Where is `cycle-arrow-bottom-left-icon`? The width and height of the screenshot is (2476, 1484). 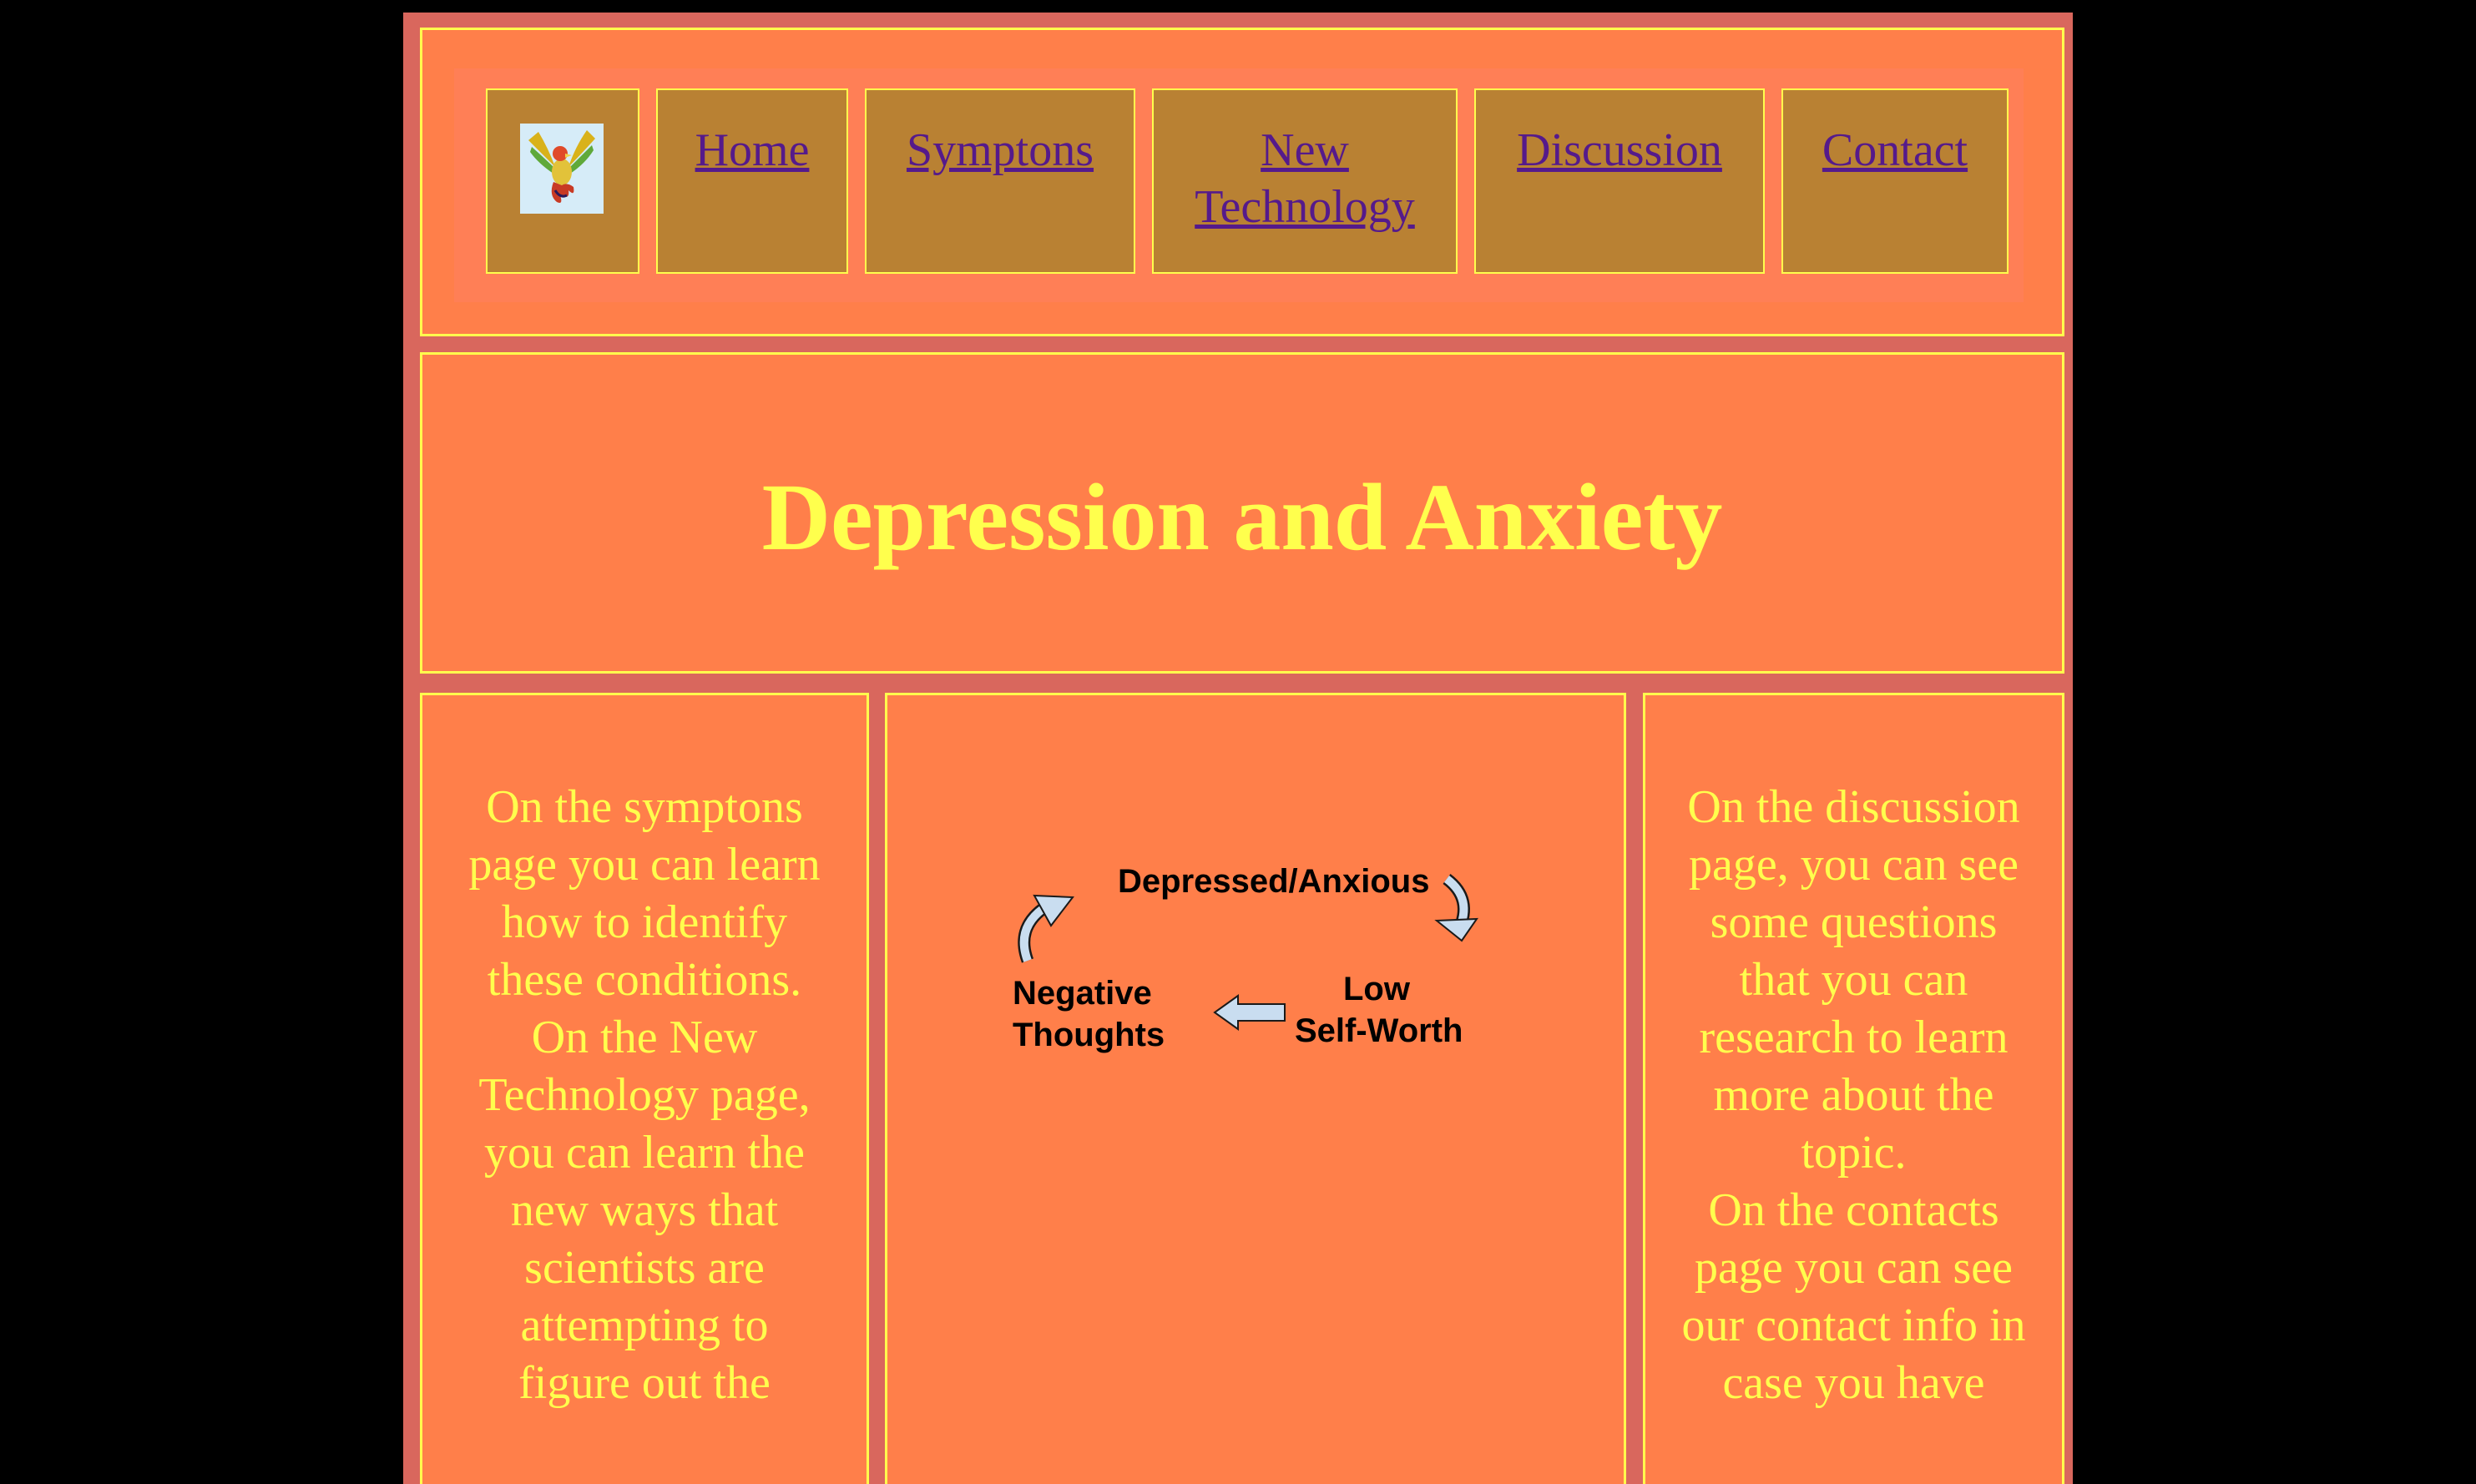 cycle-arrow-bottom-left-icon is located at coordinates (1046, 929).